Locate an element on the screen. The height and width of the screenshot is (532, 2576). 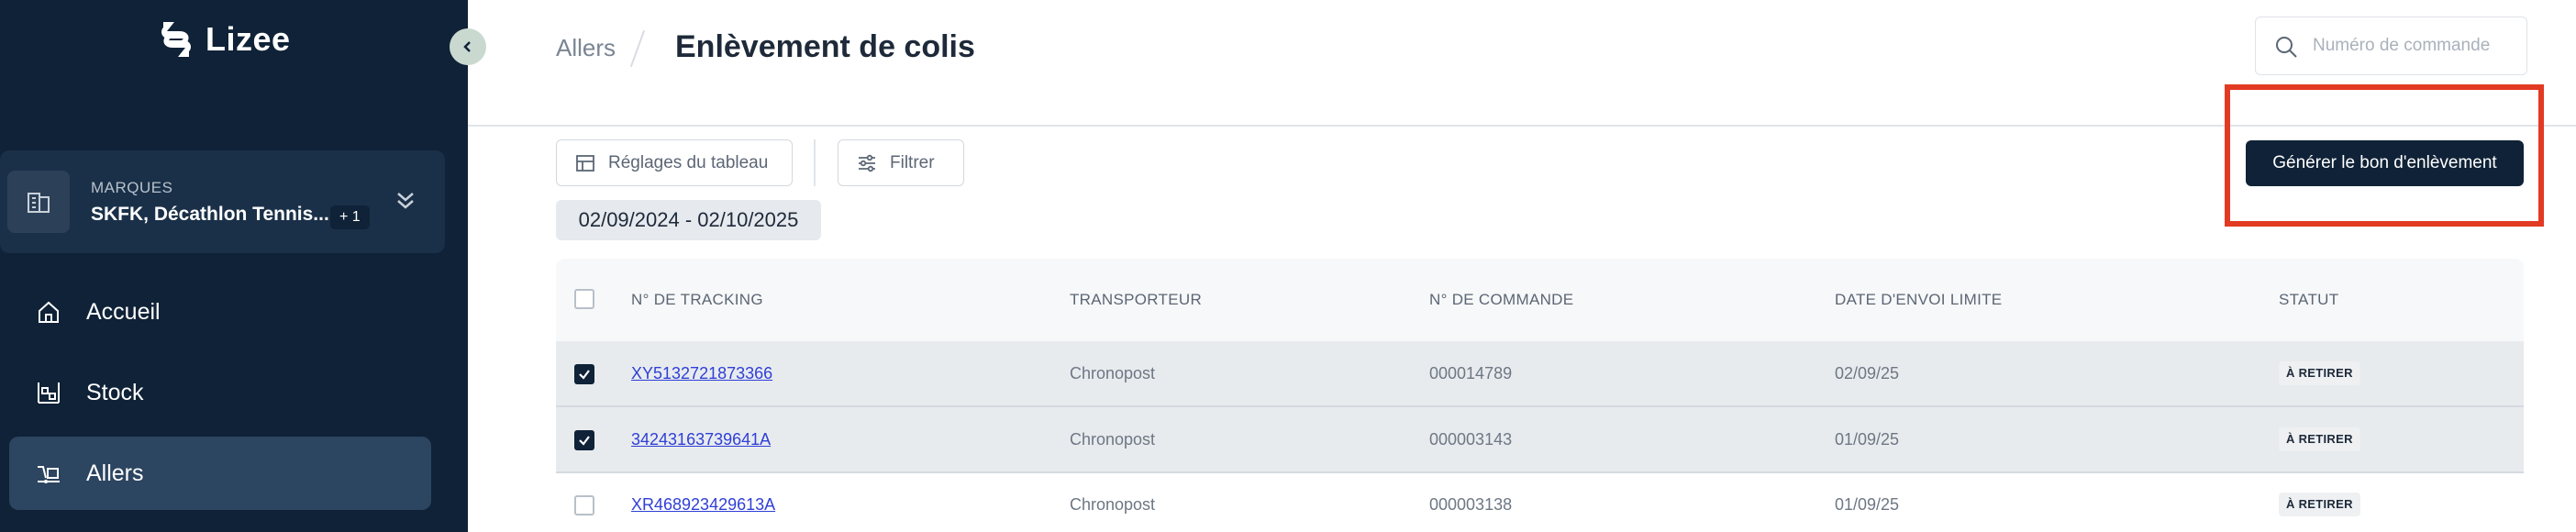
collapse-sidebar-button is located at coordinates (468, 46).